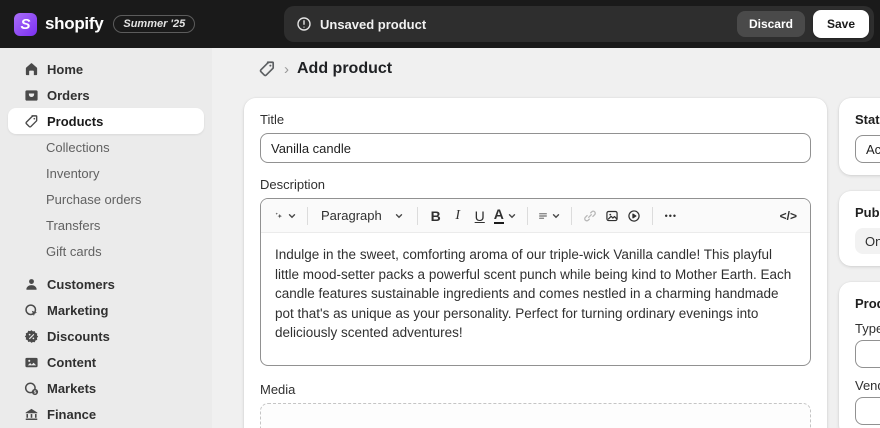  What do you see at coordinates (106, 225) in the screenshot?
I see `sidebar-item-transfers: Transfers` at bounding box center [106, 225].